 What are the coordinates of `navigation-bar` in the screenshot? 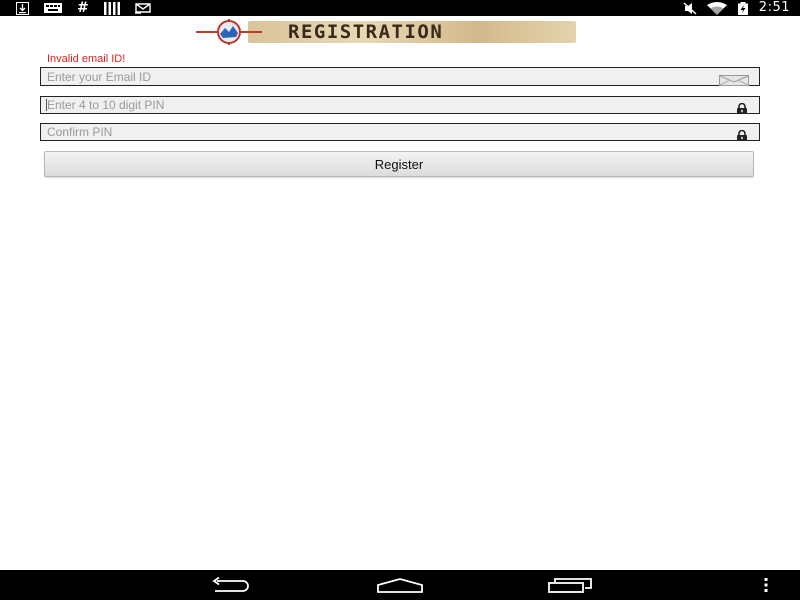 It's located at (400, 585).